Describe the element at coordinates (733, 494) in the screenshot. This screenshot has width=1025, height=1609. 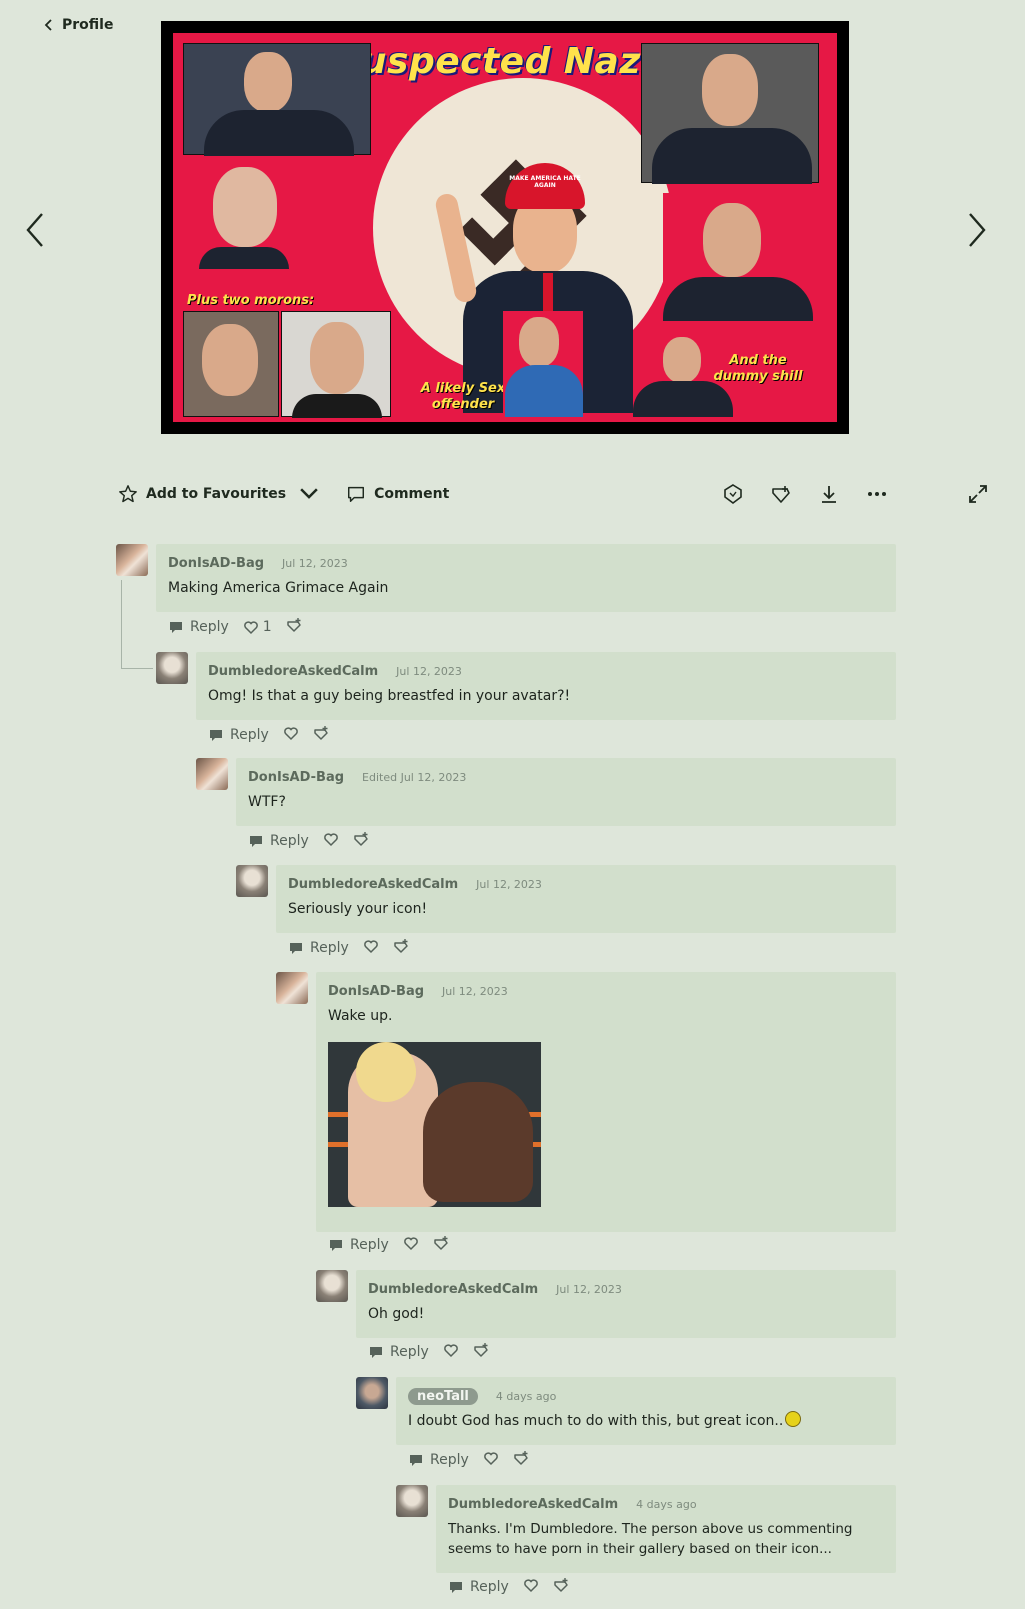
I see `badge-button` at that location.